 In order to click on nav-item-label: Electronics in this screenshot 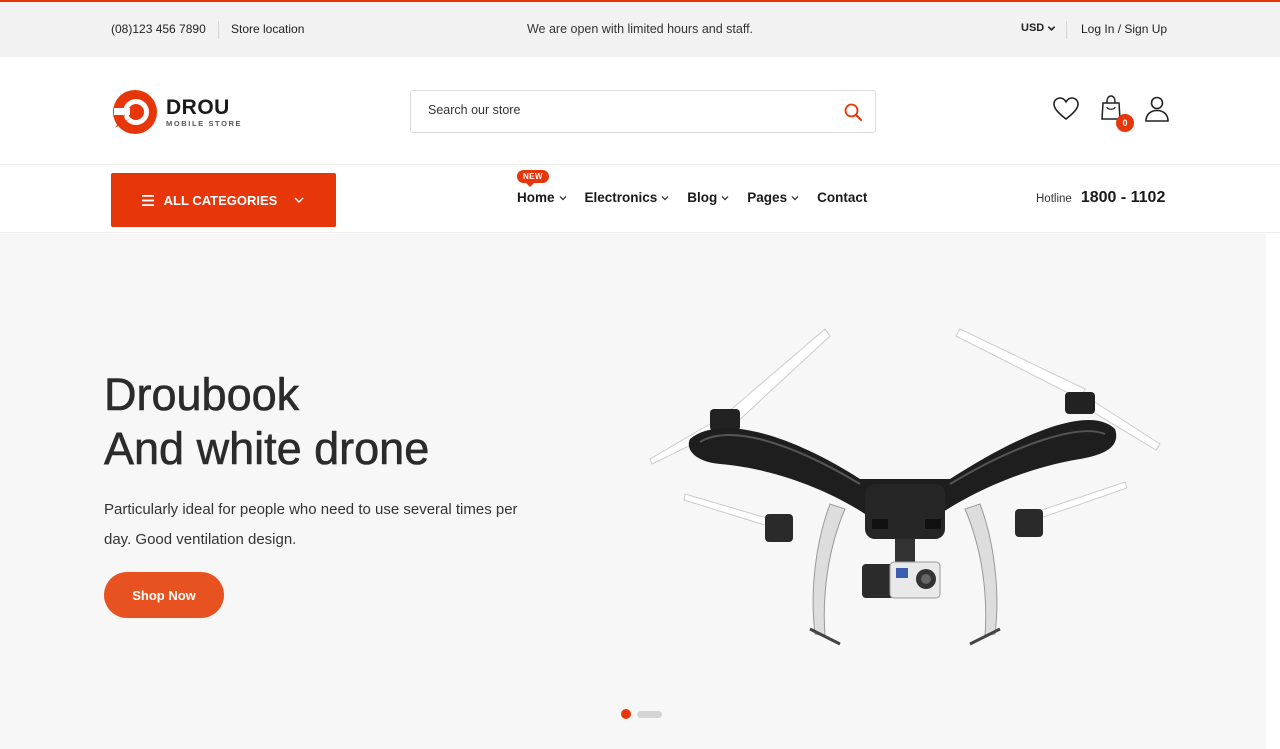, I will do `click(621, 197)`.